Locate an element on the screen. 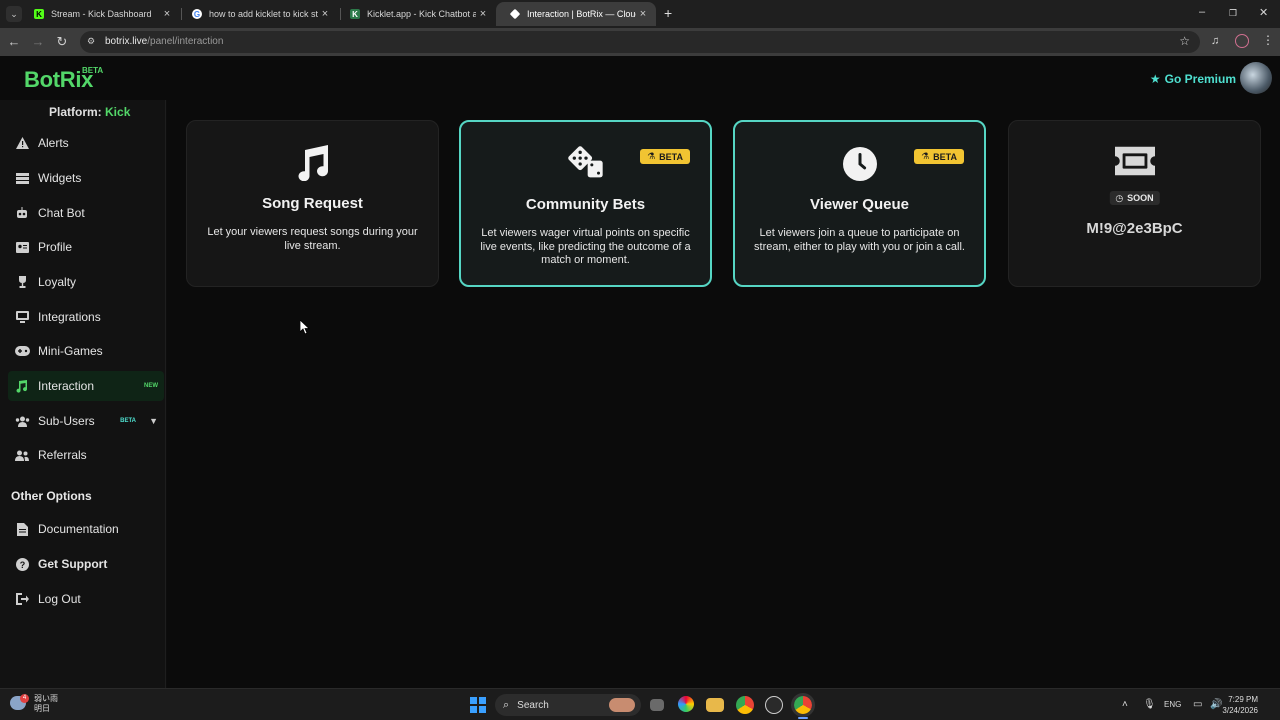 The image size is (1280, 720). new-tab-button: + is located at coordinates (668, 13).